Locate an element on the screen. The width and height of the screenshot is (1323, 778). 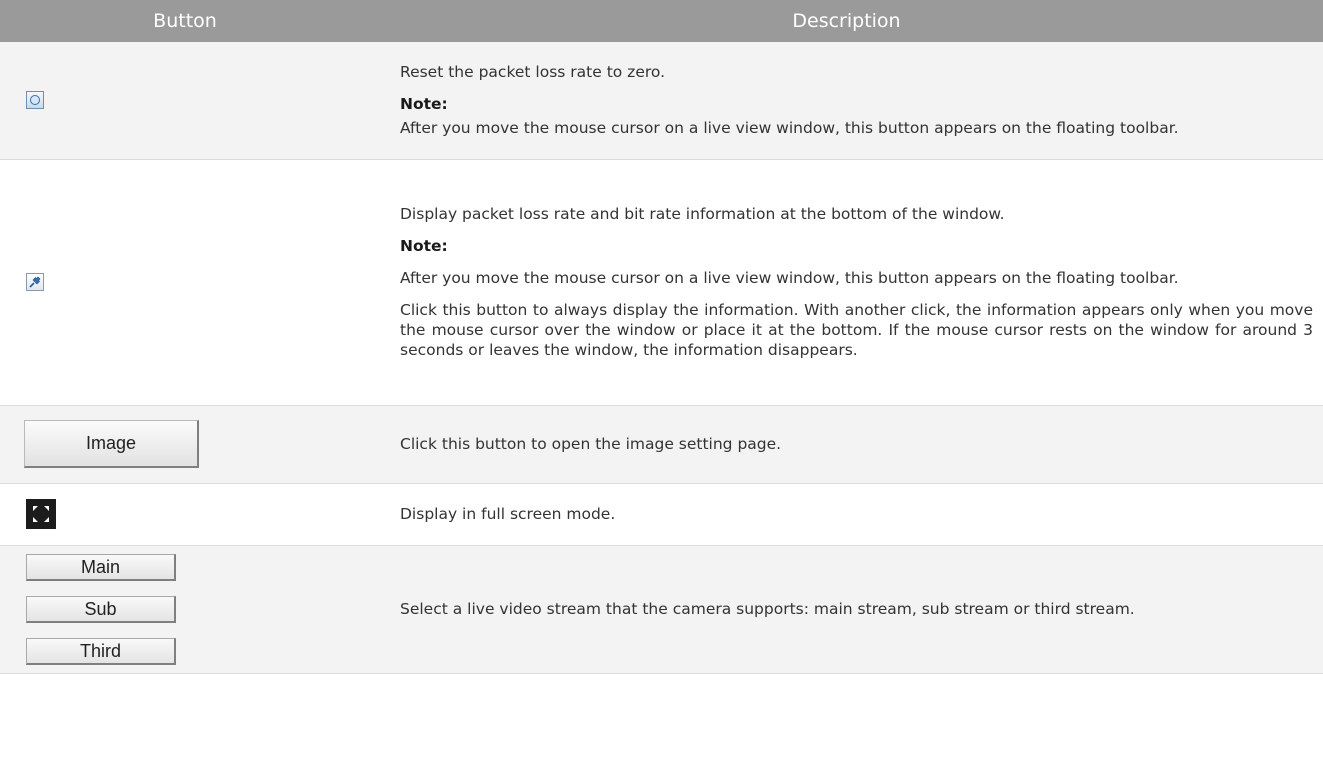
third-stream-button: Third is located at coordinates (101, 651).